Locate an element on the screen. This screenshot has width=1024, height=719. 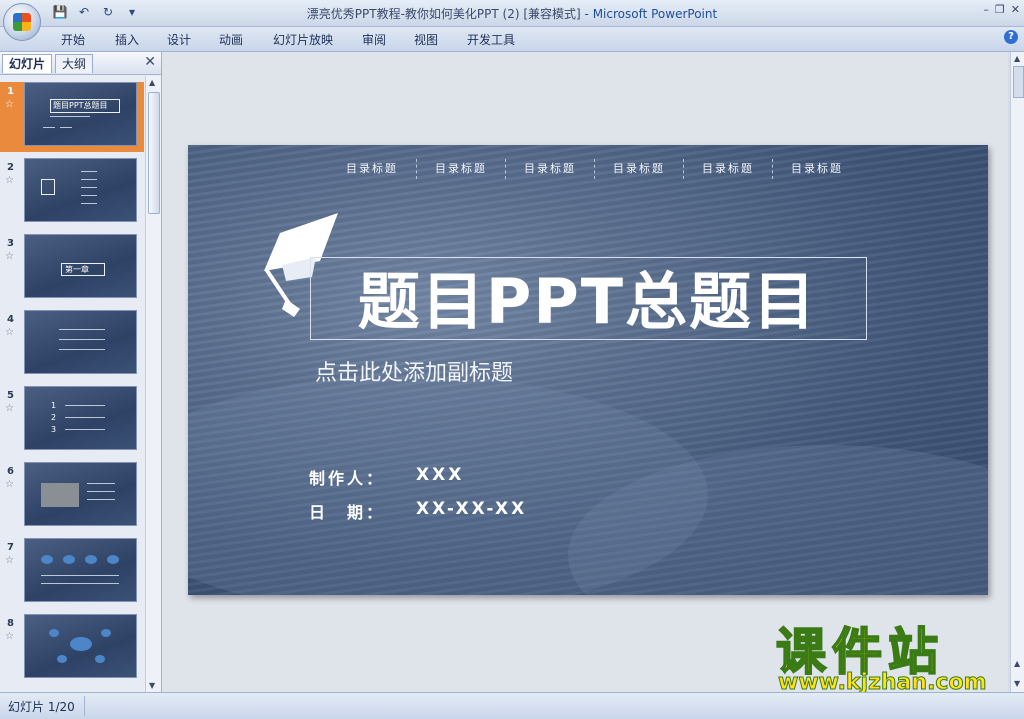
thumbnail-image: 第一章 is located at coordinates (80, 266).